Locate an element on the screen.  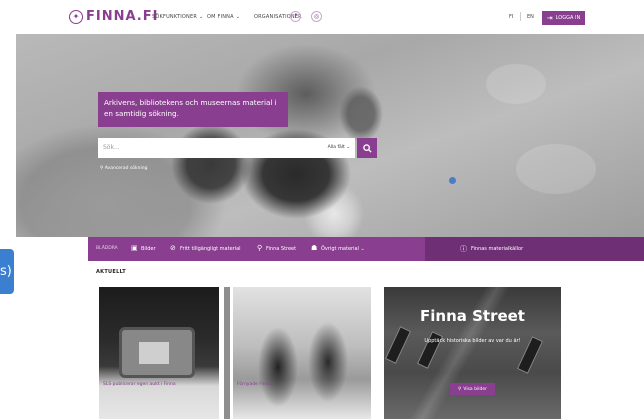
search-icon is located at coordinates (367, 148).